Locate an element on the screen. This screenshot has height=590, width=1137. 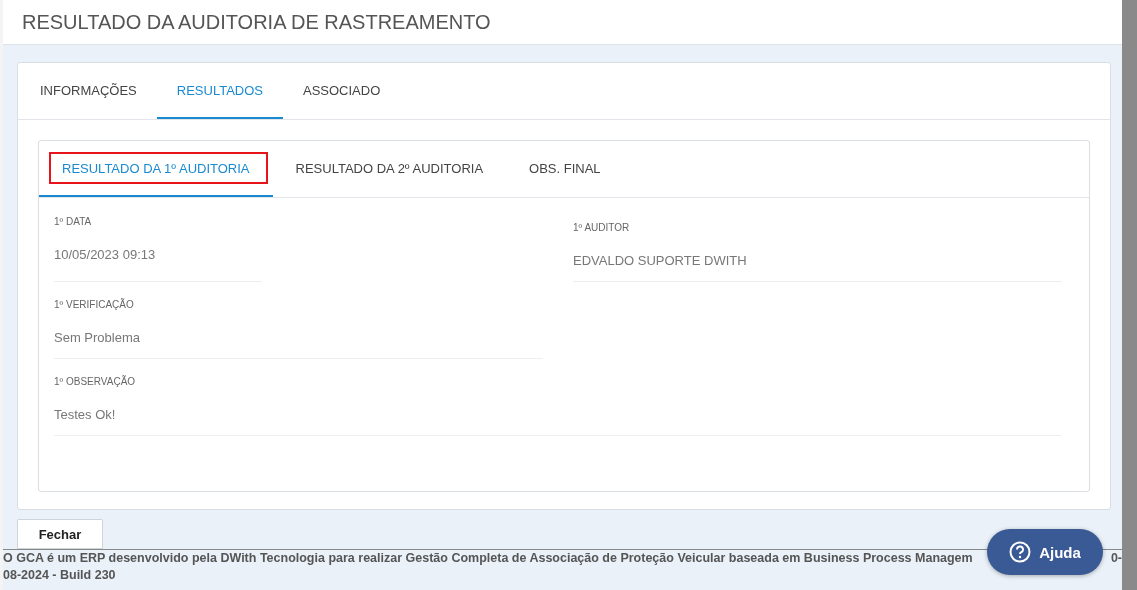
tab: ASSOCIADO is located at coordinates (342, 91).